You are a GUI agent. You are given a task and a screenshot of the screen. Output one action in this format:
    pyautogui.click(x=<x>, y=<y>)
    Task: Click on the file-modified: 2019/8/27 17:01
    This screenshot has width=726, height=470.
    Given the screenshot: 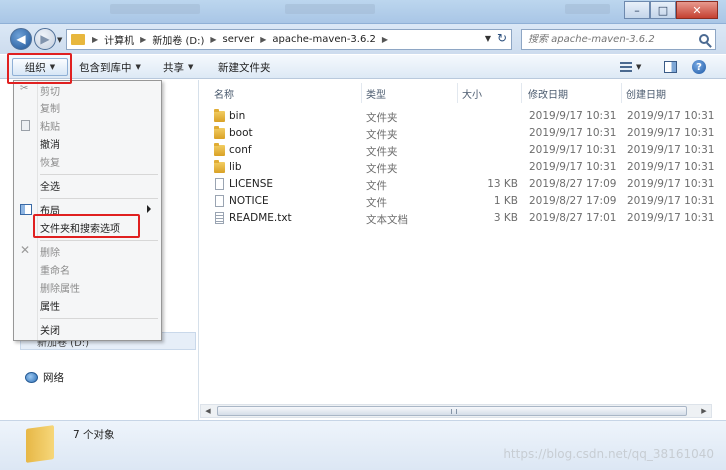 What is the action you would take?
    pyautogui.click(x=573, y=218)
    